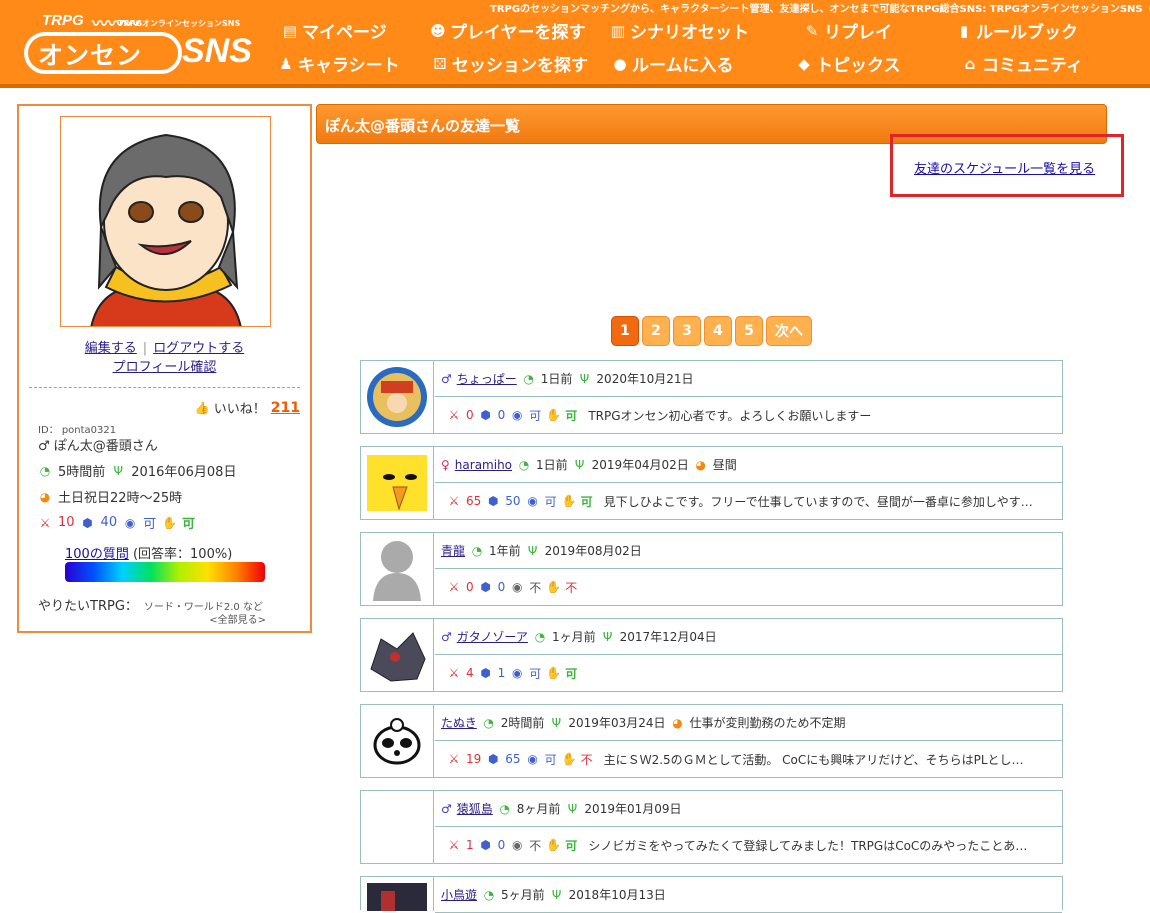 The width and height of the screenshot is (1150, 913). Describe the element at coordinates (625, 331) in the screenshot. I see `page-1-button: 1` at that location.